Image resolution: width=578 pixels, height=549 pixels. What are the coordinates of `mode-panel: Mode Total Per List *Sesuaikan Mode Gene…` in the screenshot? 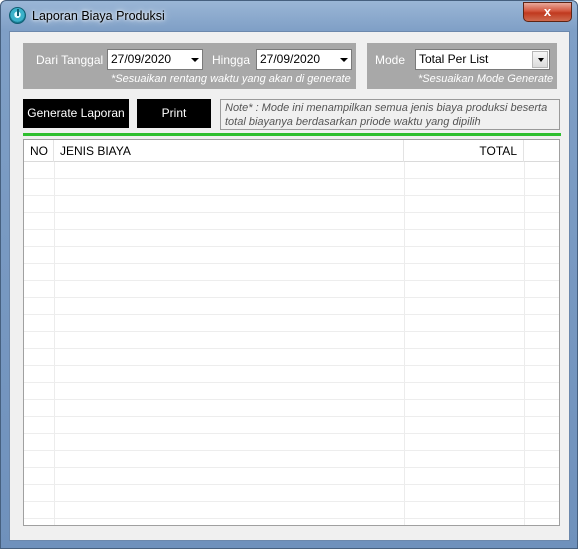 It's located at (462, 66).